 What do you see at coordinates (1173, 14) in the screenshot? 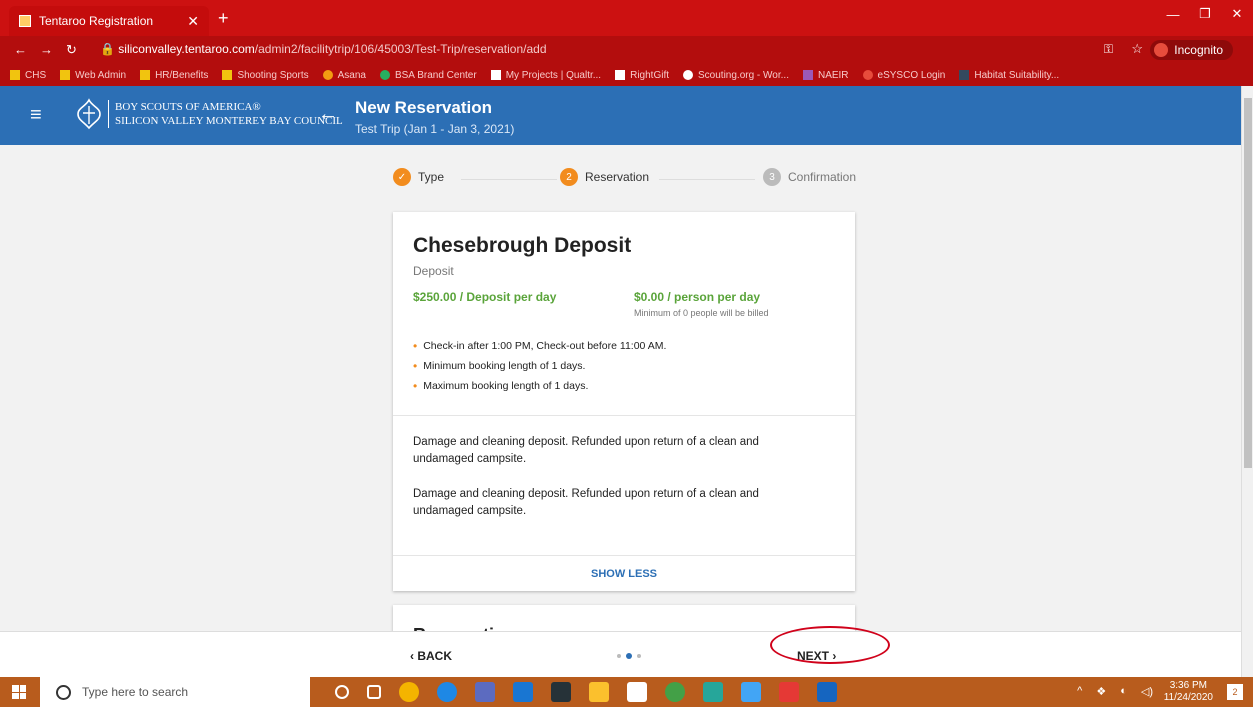
I see `minimize-icon: —` at bounding box center [1173, 14].